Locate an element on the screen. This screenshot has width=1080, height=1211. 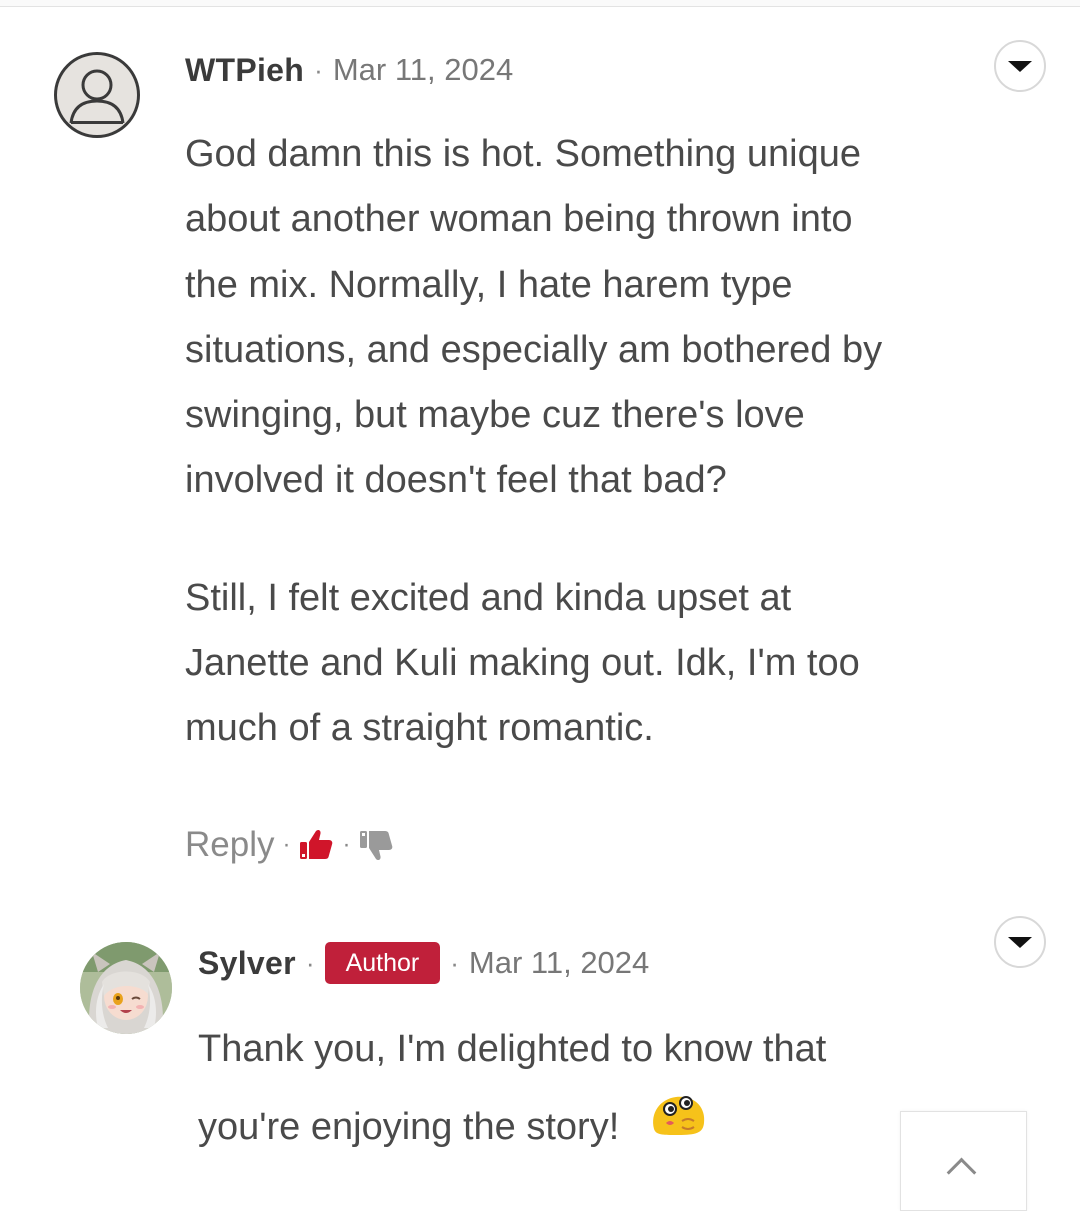
comment-line: involved it doesn't feel that bad? is located at coordinates (456, 480).